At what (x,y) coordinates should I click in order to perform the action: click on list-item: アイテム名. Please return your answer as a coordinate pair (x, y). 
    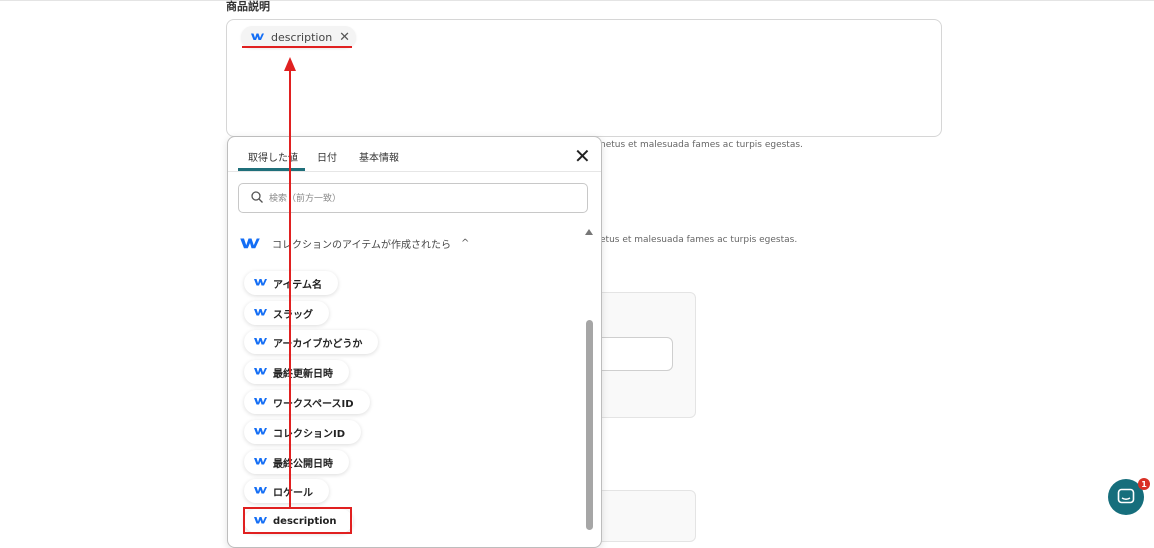
    Looking at the image, I should click on (291, 283).